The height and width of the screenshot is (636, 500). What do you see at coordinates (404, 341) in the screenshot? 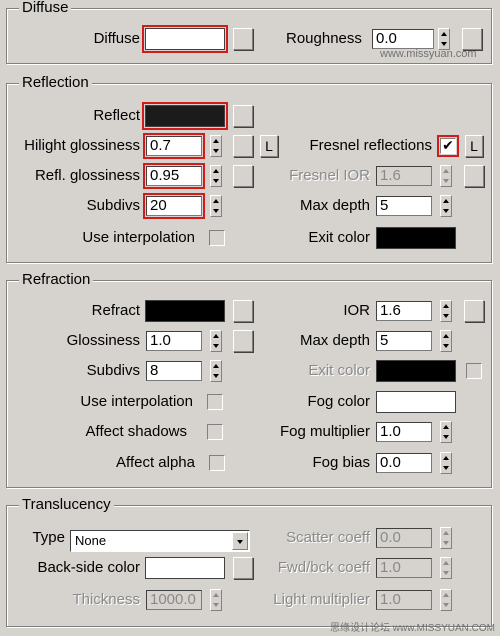
I see `refr-max-depth-field: 5` at bounding box center [404, 341].